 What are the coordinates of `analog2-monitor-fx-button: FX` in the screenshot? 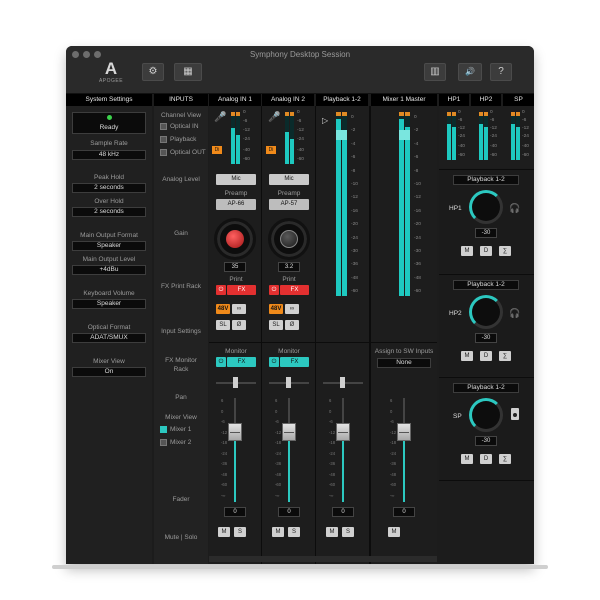 It's located at (294, 362).